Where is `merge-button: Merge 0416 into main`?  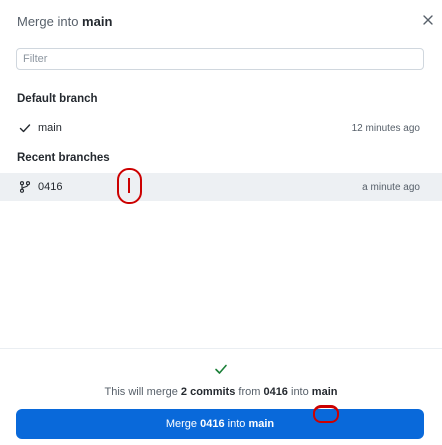
merge-button: Merge 0416 into main is located at coordinates (220, 424).